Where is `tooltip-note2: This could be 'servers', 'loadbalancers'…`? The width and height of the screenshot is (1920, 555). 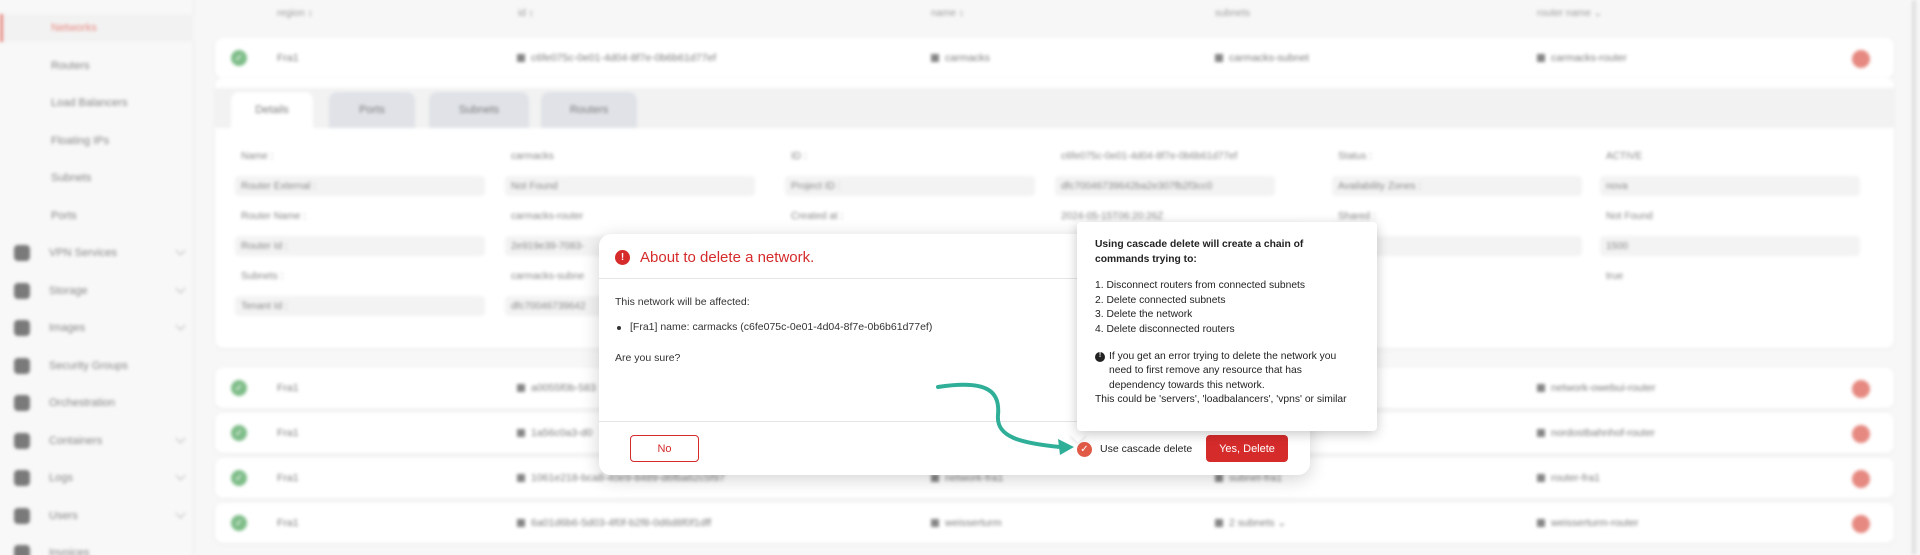 tooltip-note2: This could be 'servers', 'loadbalancers'… is located at coordinates (1221, 400).